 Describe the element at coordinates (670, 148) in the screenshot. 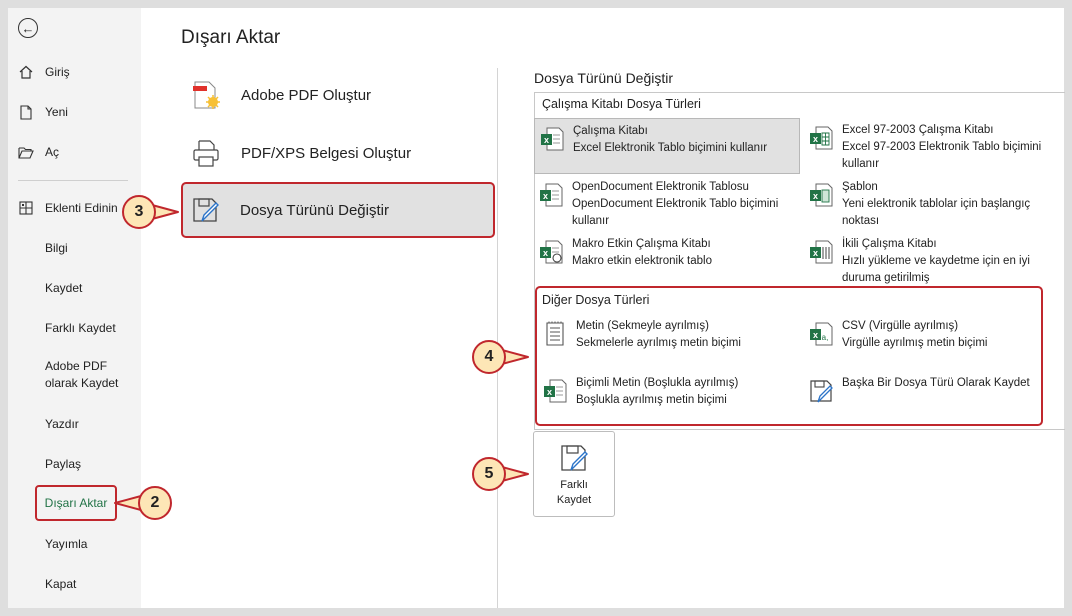

I see `file-type-desc: Excel Elektronik Tablo biçimini kullanır` at that location.